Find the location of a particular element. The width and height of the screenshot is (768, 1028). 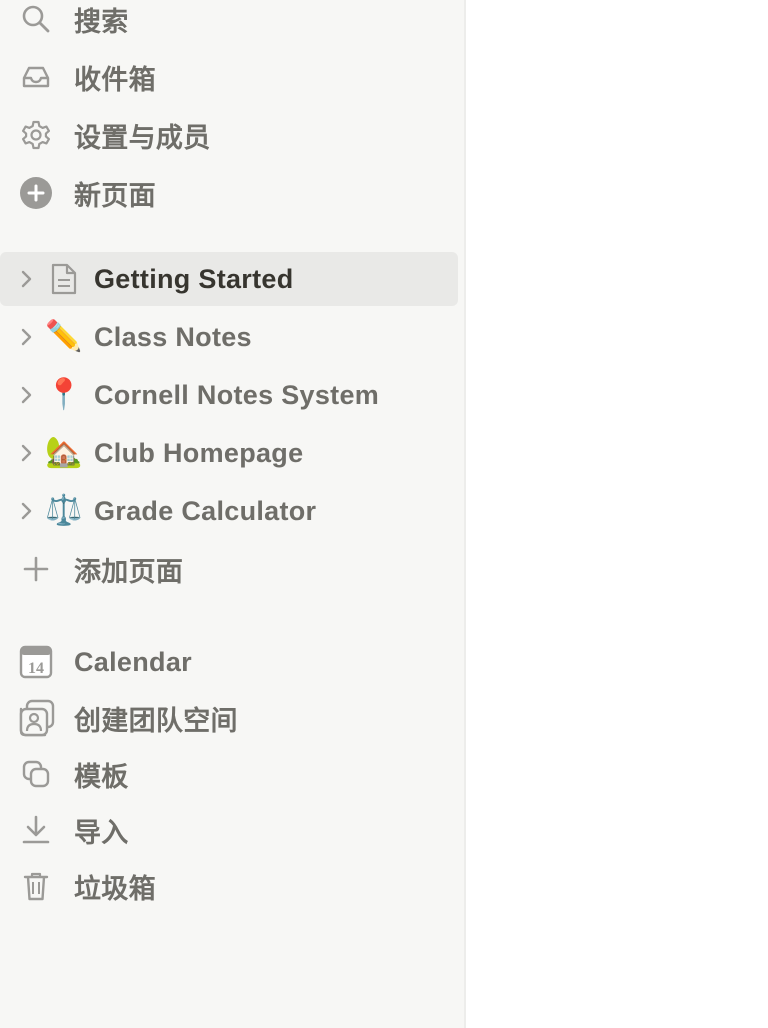

sidebar-item-import: 导入 is located at coordinates (229, 830).